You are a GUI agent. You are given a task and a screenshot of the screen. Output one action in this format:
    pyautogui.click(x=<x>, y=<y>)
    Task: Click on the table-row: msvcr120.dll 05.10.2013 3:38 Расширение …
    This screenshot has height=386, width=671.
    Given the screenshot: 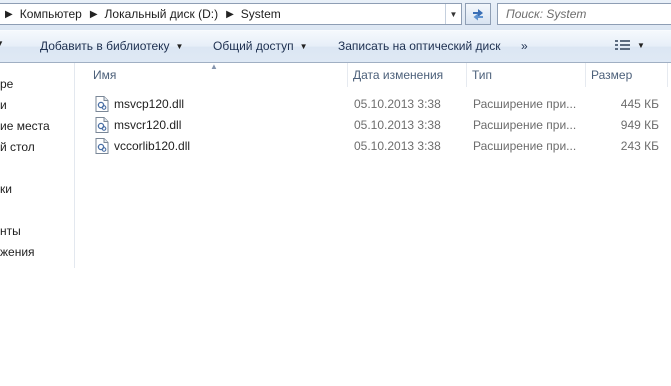 What is the action you would take?
    pyautogui.click(x=373, y=125)
    